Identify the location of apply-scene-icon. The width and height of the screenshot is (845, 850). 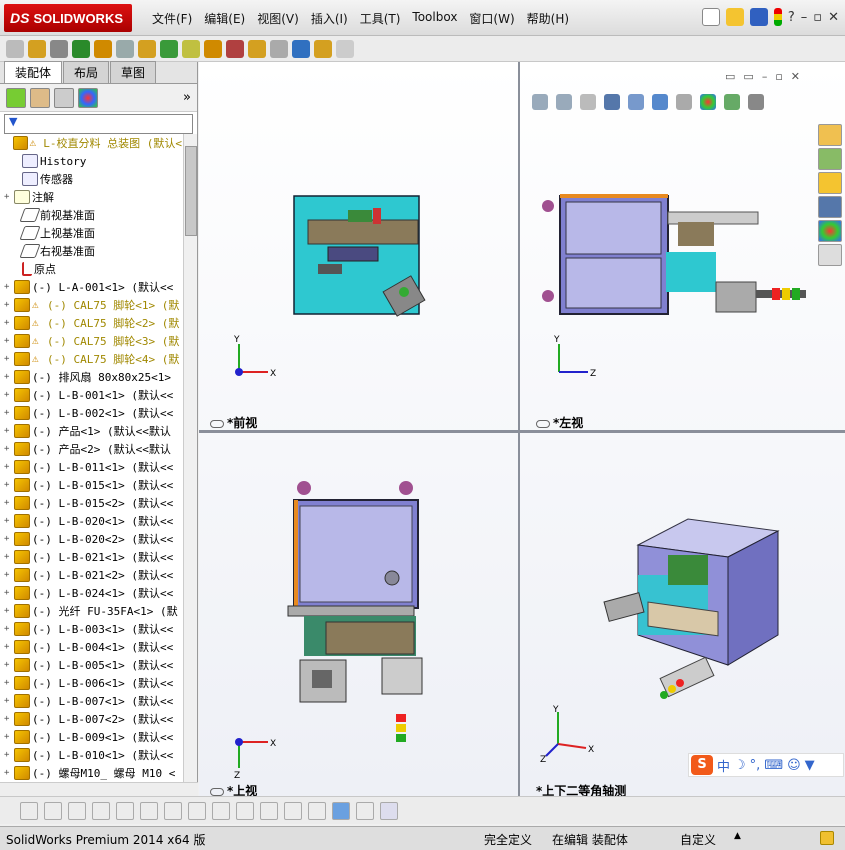
(732, 102).